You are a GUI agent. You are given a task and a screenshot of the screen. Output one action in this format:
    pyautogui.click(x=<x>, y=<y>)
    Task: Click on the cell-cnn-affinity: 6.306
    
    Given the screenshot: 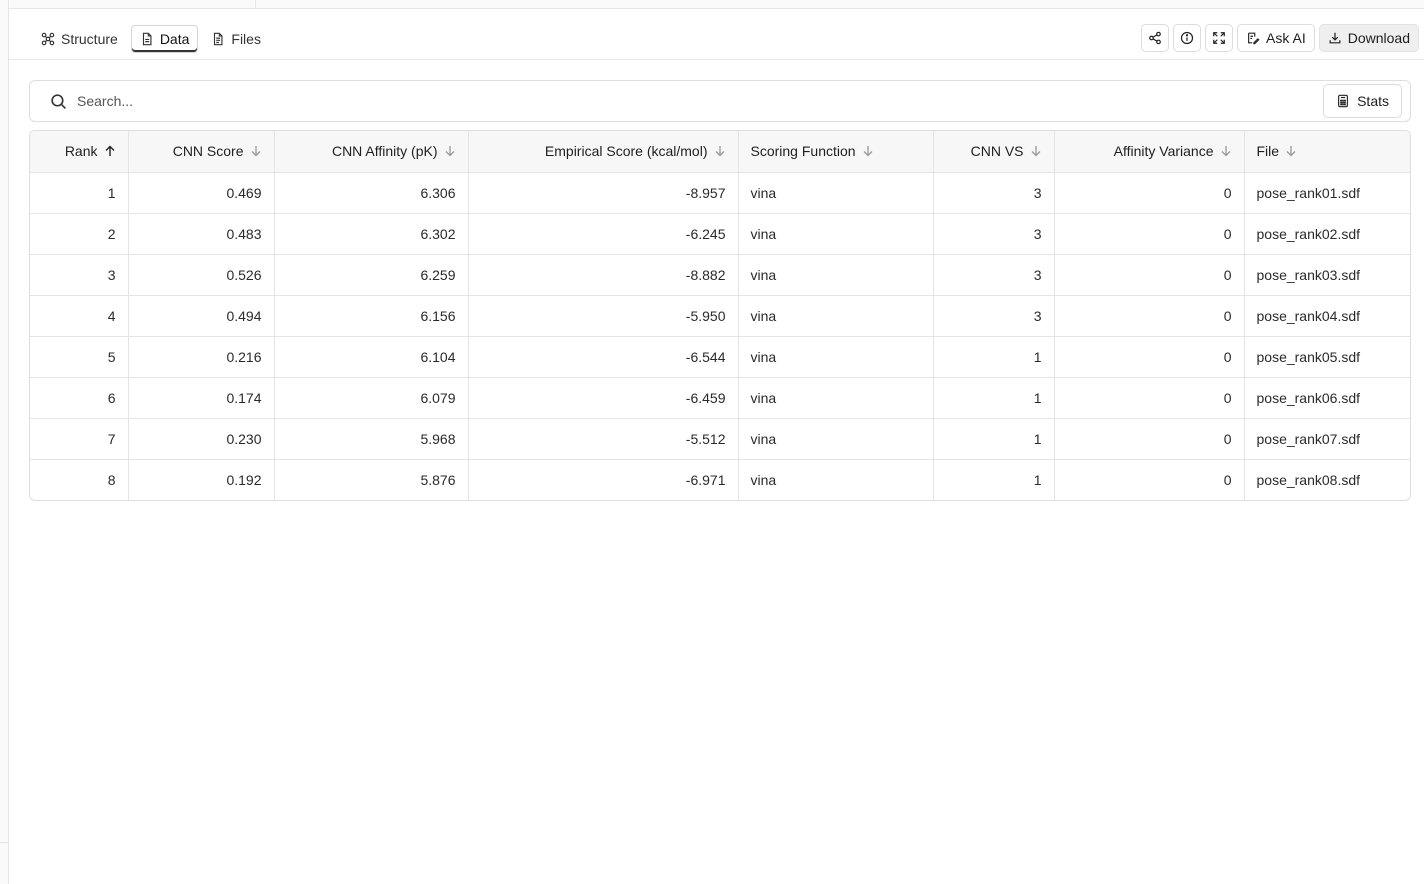 What is the action you would take?
    pyautogui.click(x=371, y=193)
    